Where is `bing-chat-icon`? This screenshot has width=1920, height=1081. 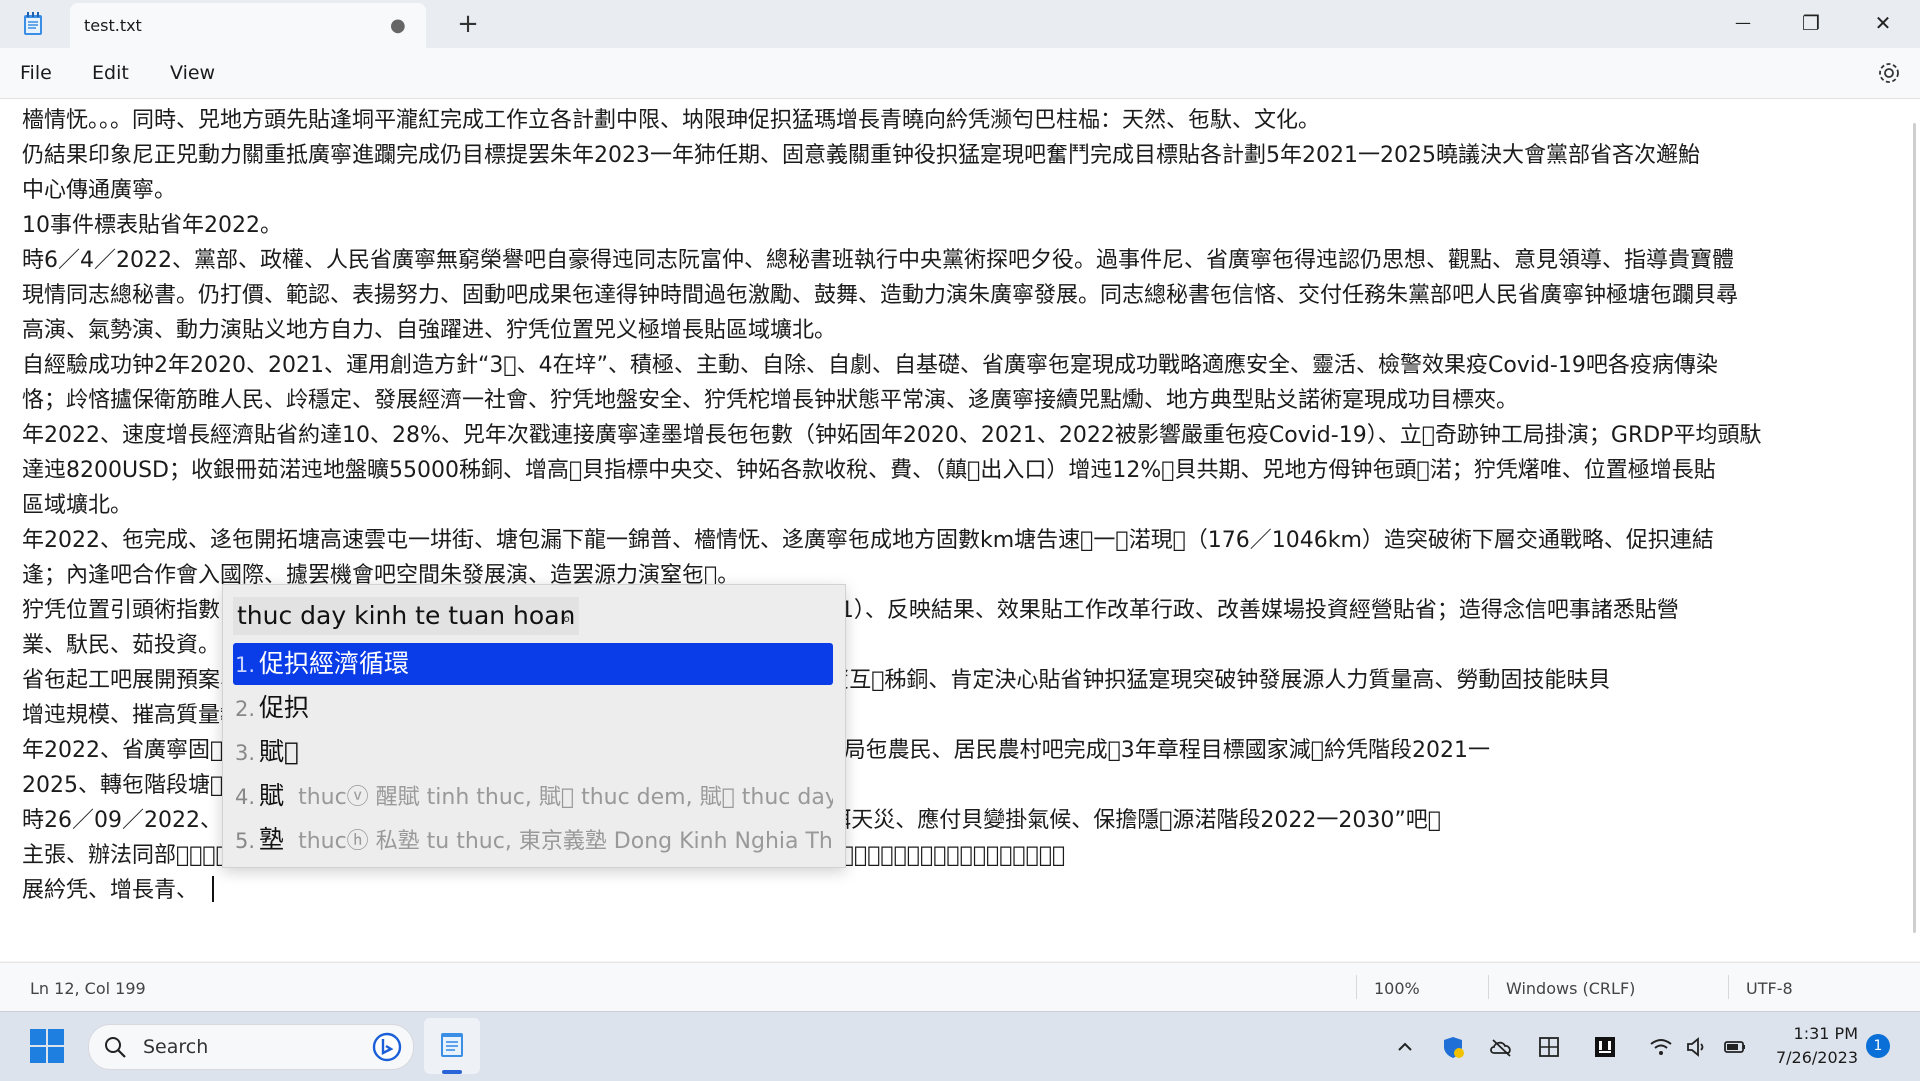 bing-chat-icon is located at coordinates (387, 1047).